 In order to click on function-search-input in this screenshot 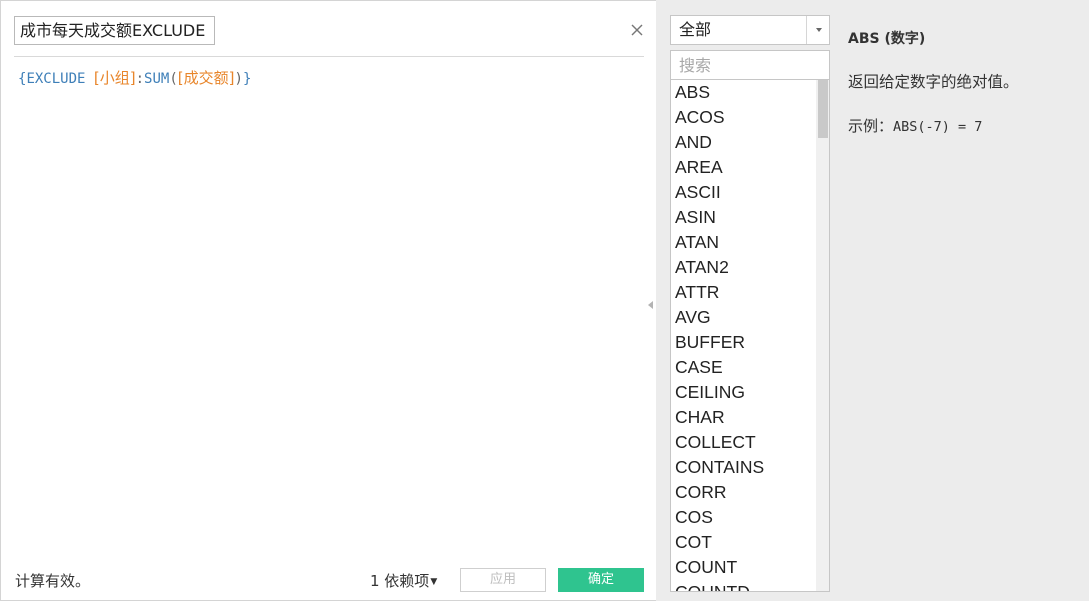, I will do `click(750, 65)`.